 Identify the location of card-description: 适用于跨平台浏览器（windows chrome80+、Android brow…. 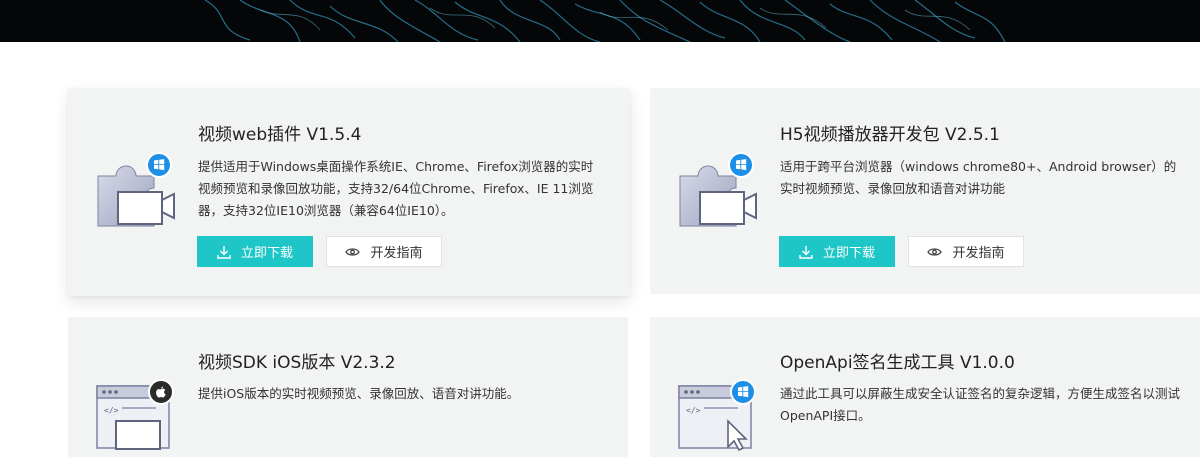
(978, 177).